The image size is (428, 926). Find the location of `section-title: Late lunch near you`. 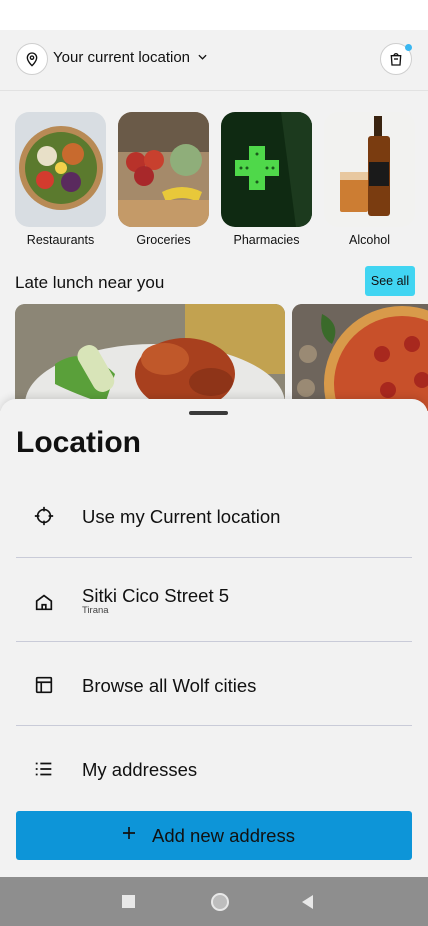

section-title: Late lunch near you is located at coordinates (90, 282).